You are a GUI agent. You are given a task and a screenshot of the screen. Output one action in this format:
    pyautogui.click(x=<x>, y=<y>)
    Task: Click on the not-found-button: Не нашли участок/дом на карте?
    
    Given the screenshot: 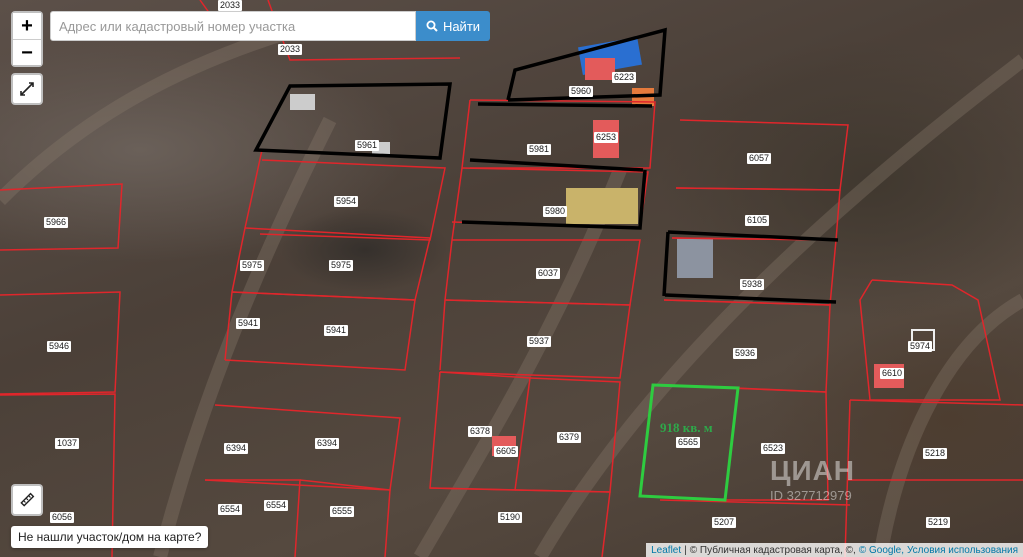 What is the action you would take?
    pyautogui.click(x=110, y=537)
    